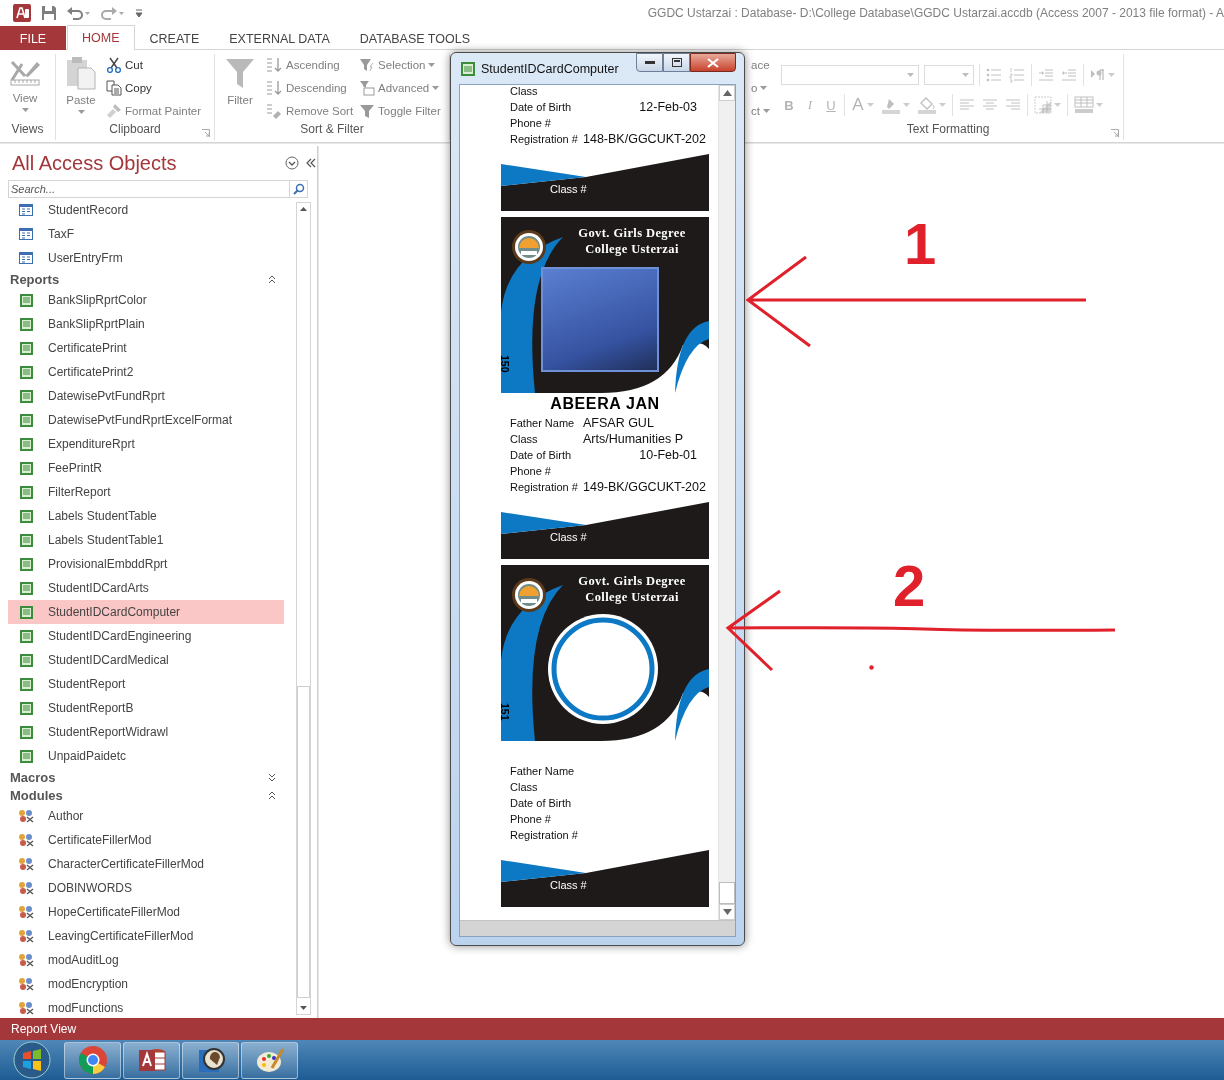  I want to click on annotation-dot, so click(871, 667).